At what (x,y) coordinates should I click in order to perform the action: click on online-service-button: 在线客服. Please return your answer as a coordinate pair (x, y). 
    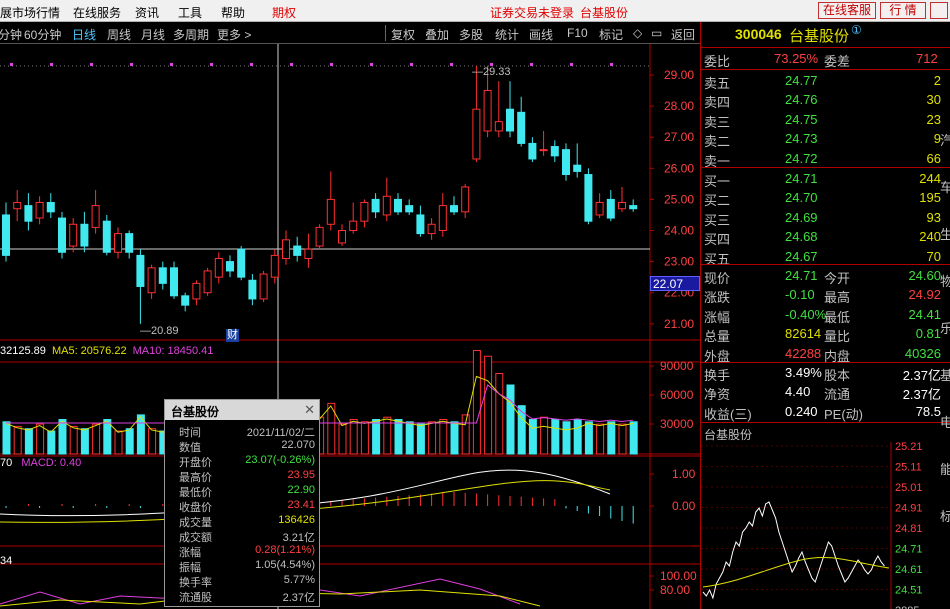
    Looking at the image, I should click on (847, 10).